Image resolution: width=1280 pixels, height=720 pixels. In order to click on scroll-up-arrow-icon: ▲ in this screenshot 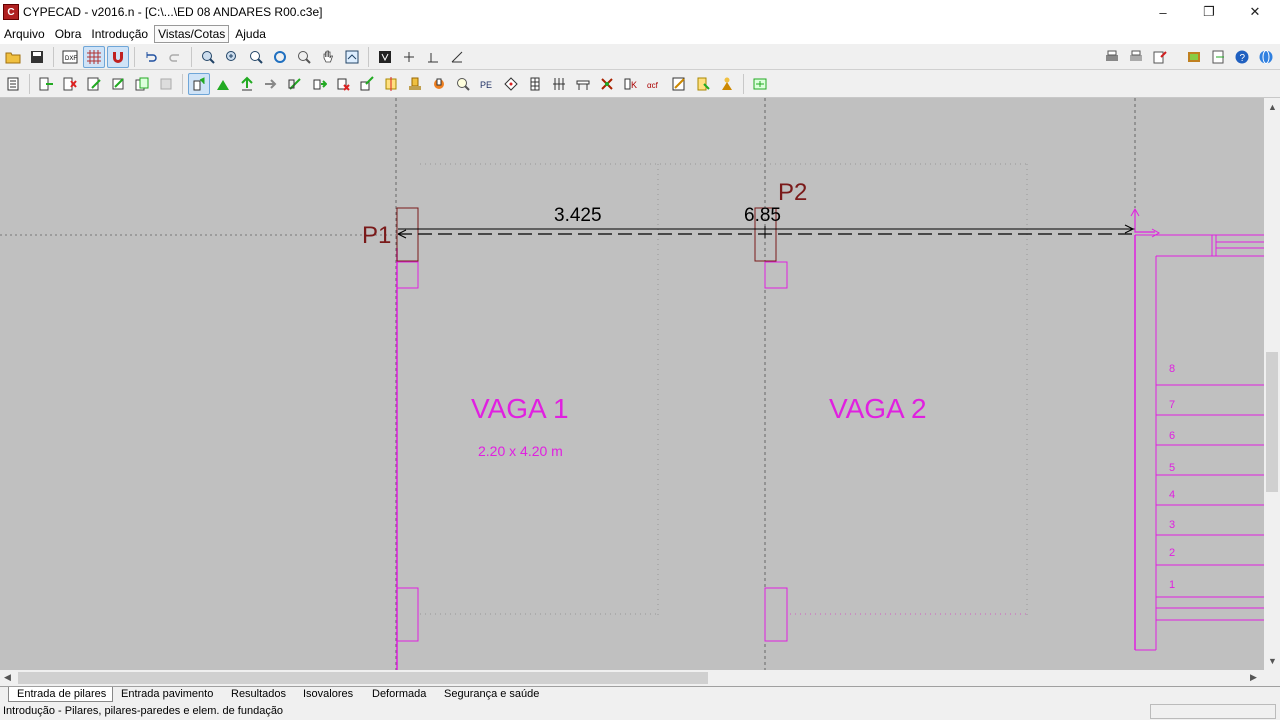, I will do `click(1272, 107)`.